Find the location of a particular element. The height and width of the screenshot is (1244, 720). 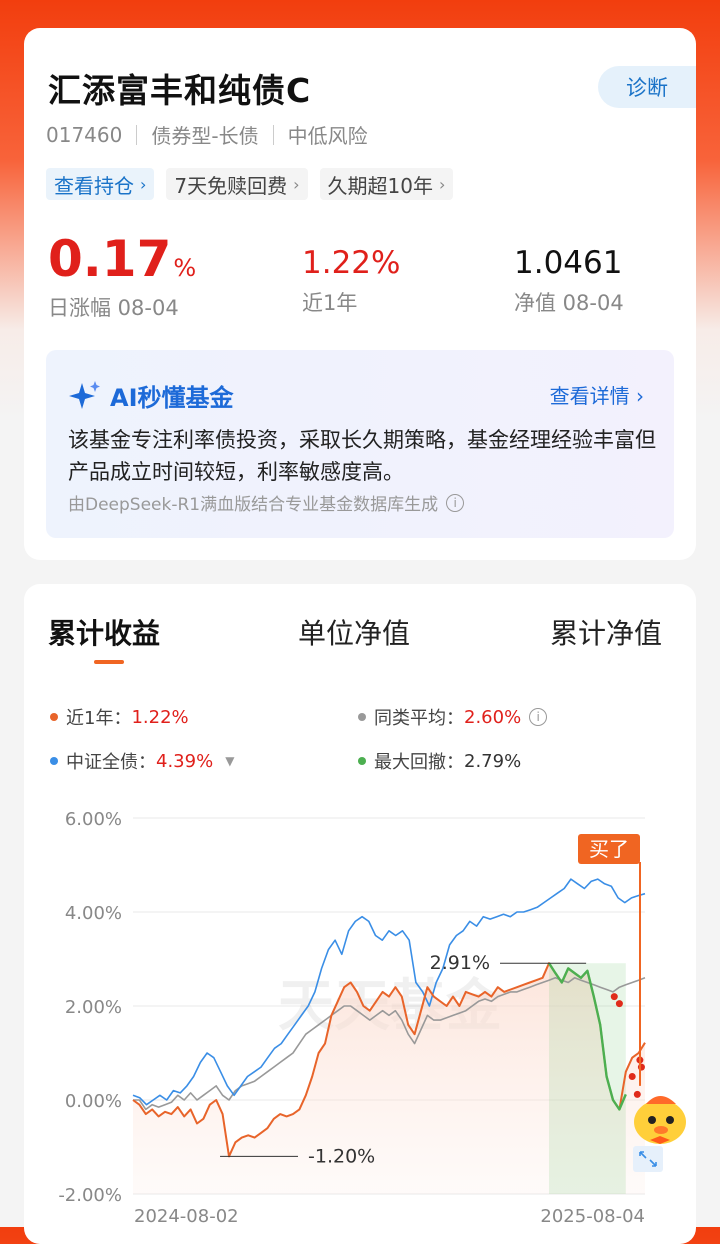

nav-value: 1.0461 is located at coordinates (568, 263).